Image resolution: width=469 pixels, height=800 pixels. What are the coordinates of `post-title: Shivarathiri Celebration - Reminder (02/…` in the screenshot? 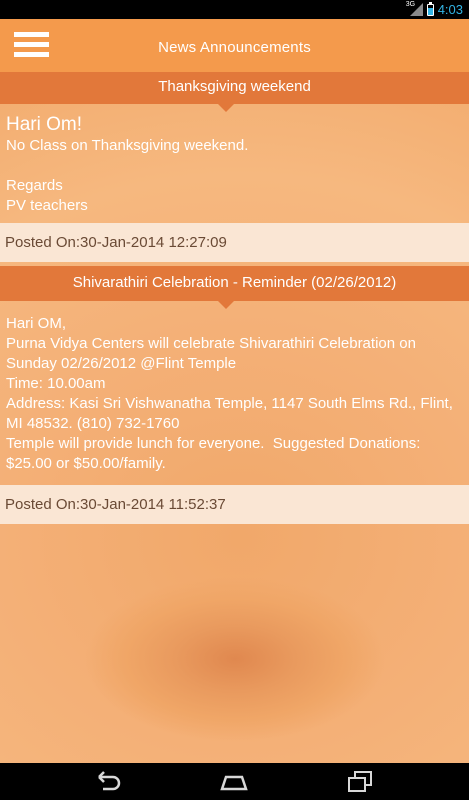 It's located at (234, 287).